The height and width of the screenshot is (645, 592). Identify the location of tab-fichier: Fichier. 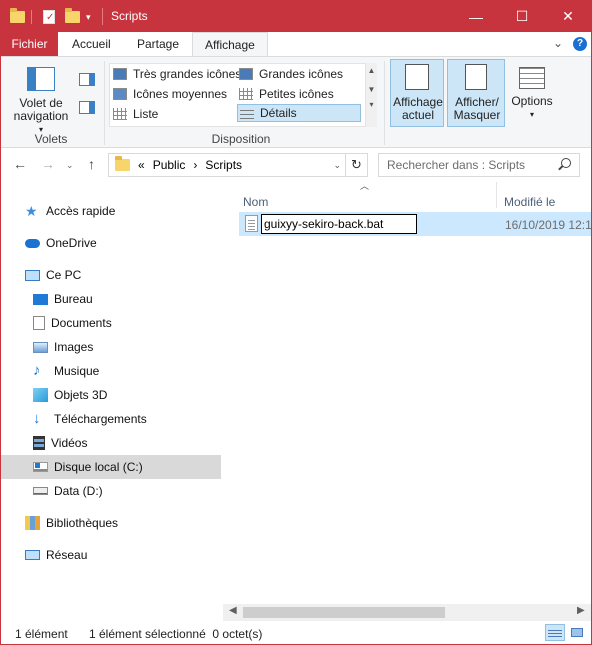
(29, 44).